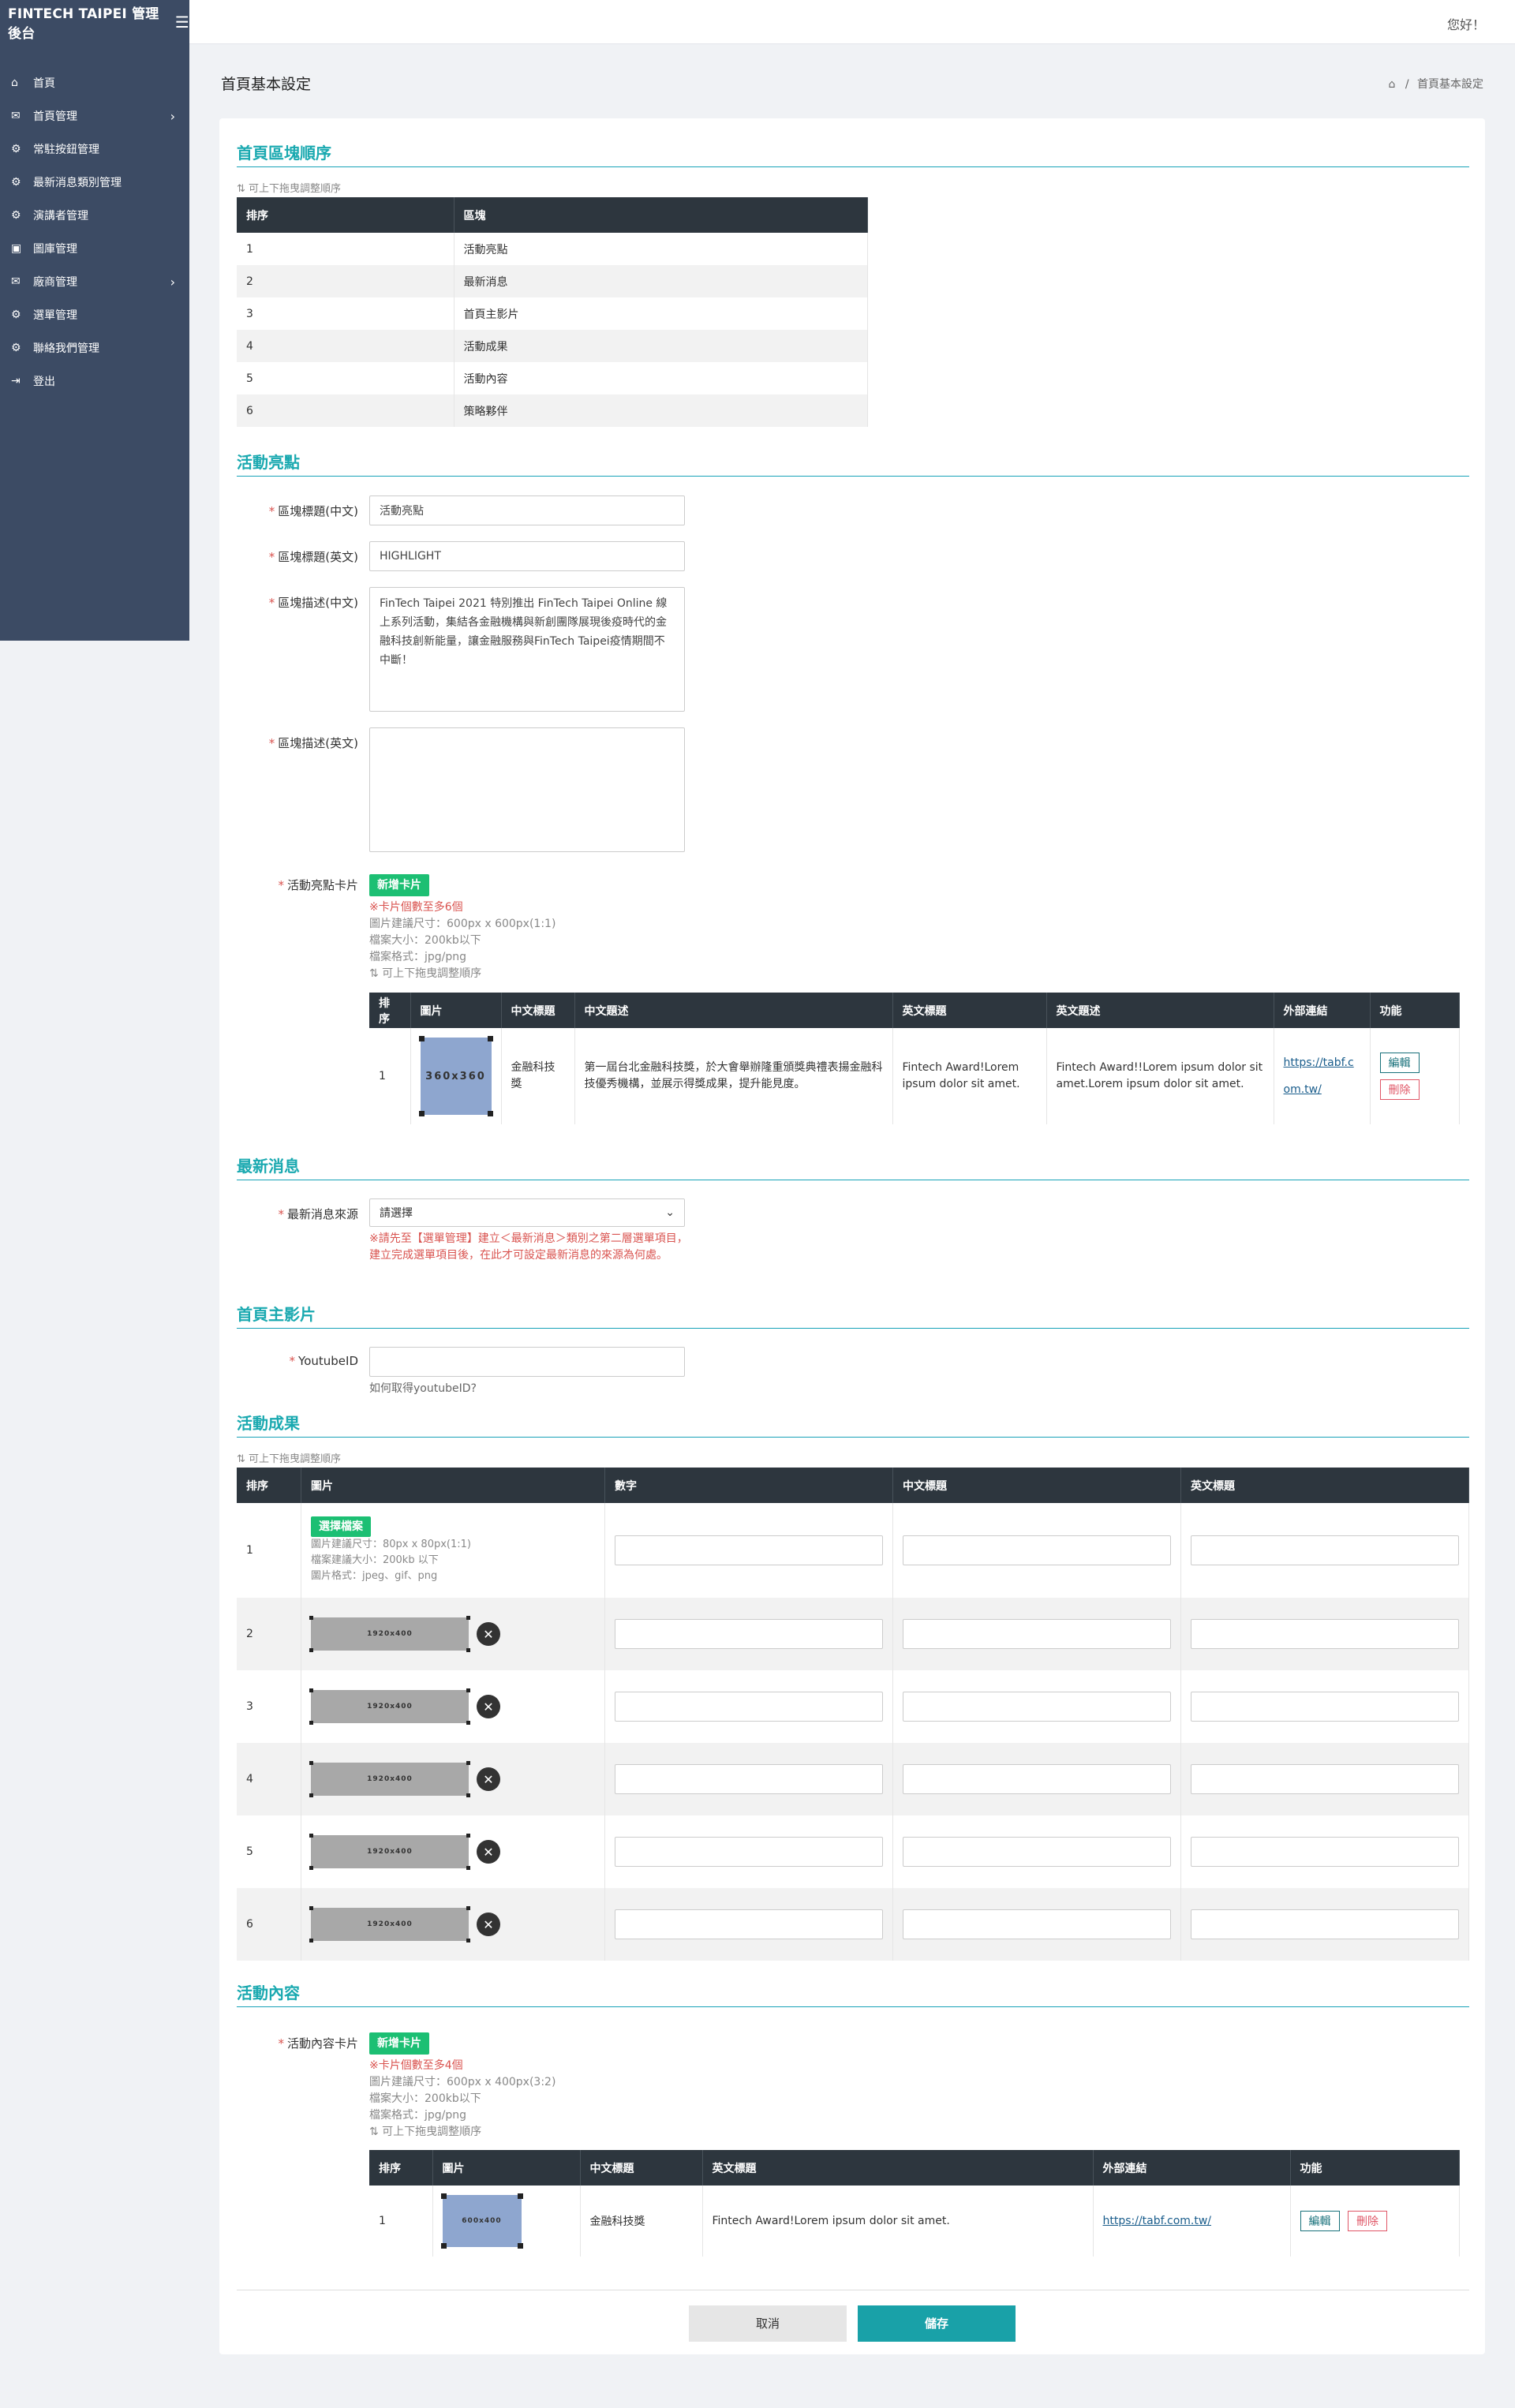 The width and height of the screenshot is (1515, 2408). I want to click on news-source-select: 請選擇 ⌄, so click(527, 1212).